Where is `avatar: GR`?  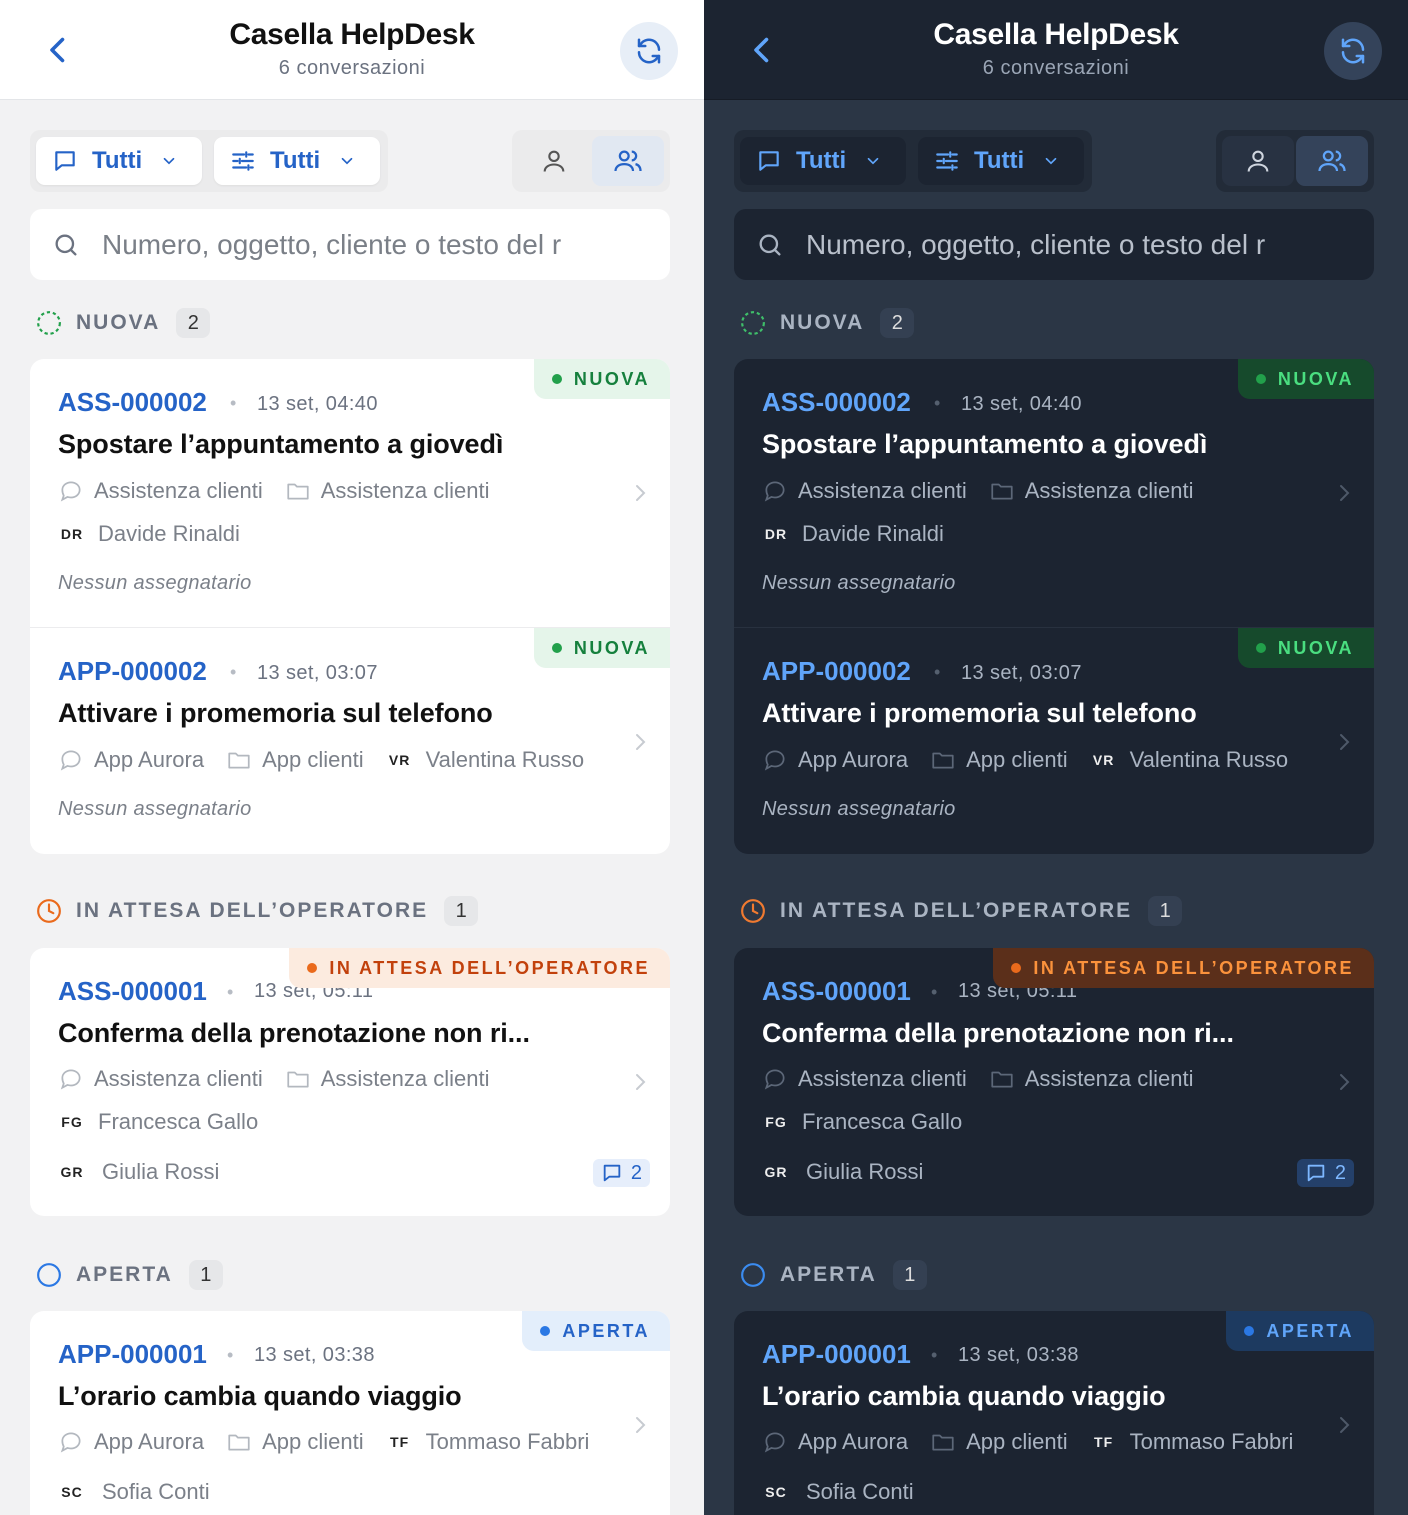 avatar: GR is located at coordinates (72, 1172).